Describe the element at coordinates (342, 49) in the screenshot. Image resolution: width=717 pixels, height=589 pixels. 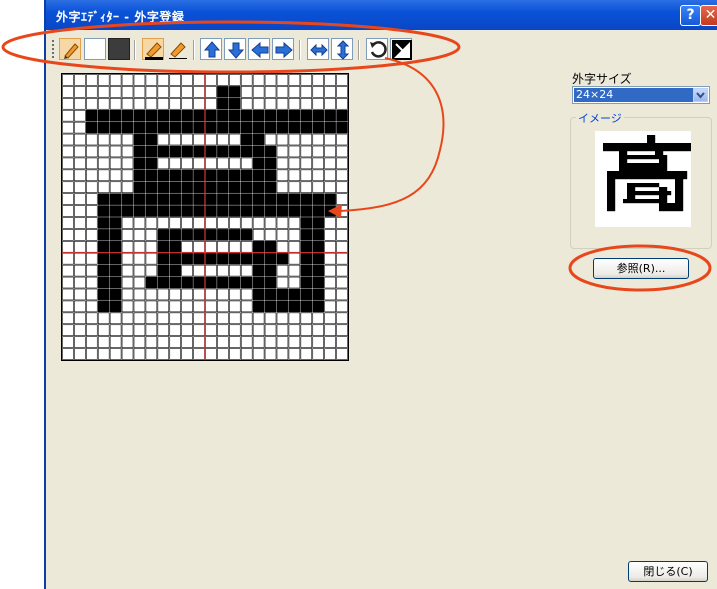
I see `flip-vertical-icon` at that location.